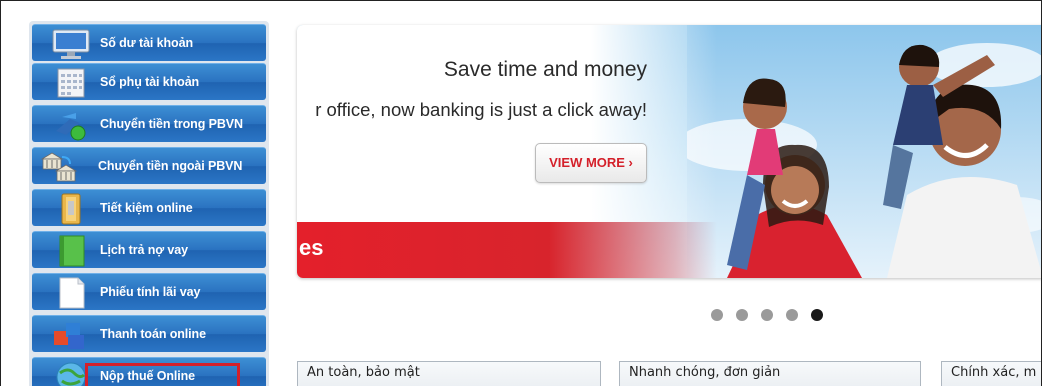  I want to click on blocks-icon, so click(71, 335).